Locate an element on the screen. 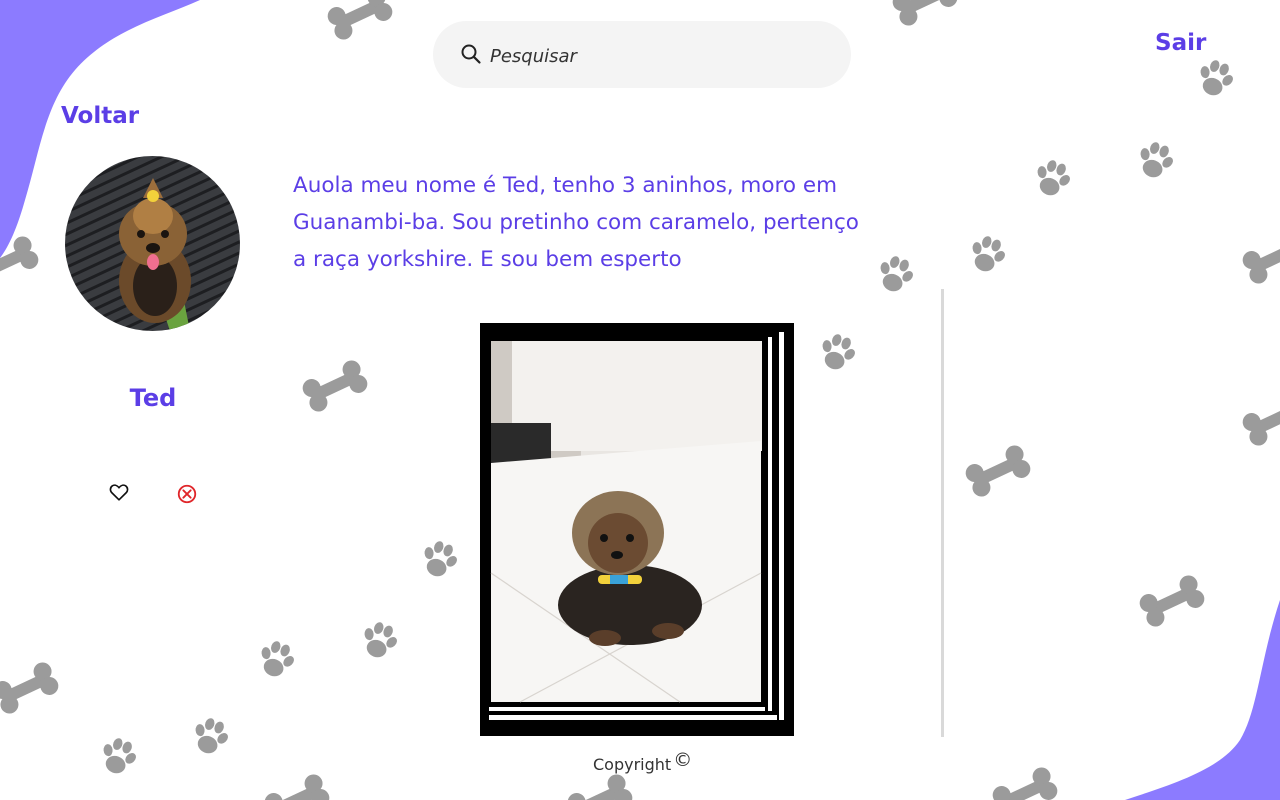 The height and width of the screenshot is (800, 1280). search-bar is located at coordinates (642, 54).